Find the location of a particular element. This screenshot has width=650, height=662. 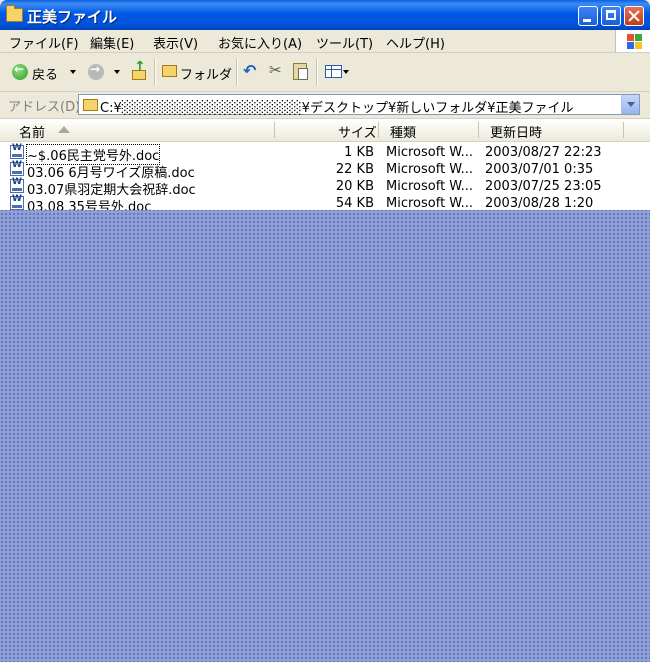

folders-button: フォルダ is located at coordinates (206, 73).